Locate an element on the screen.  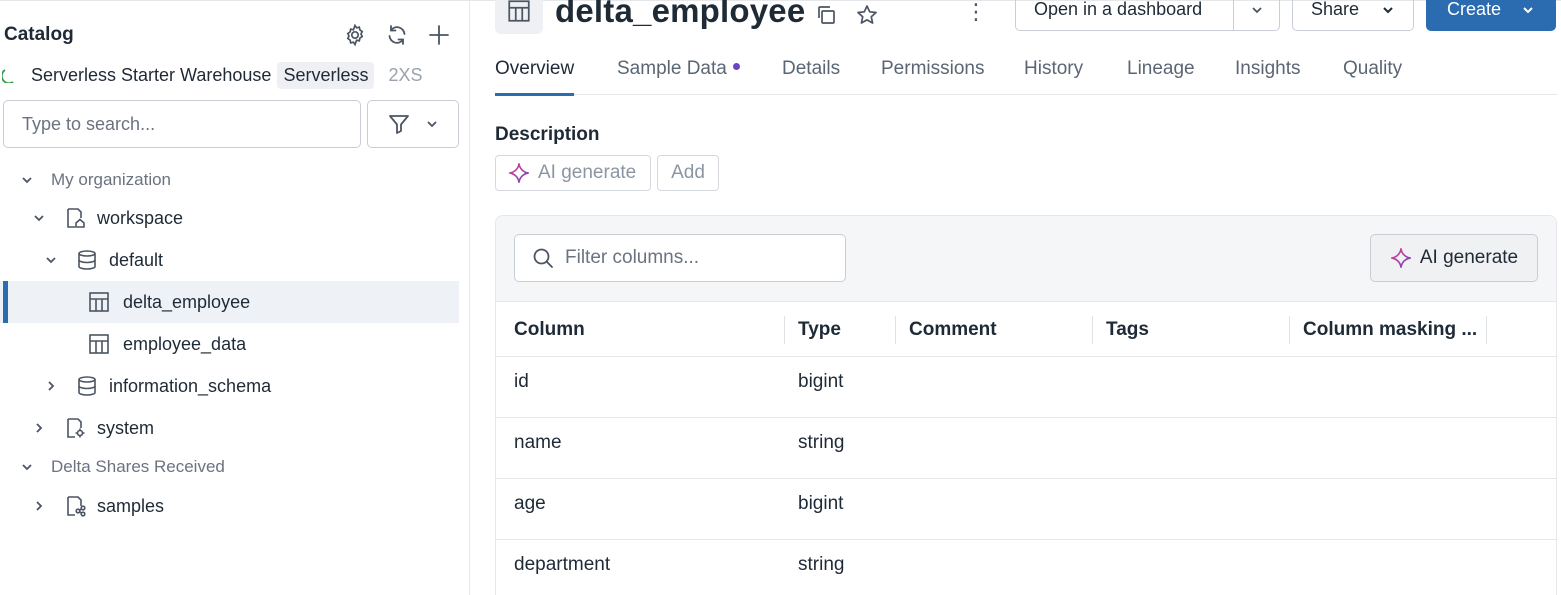
tab-label: Overview is located at coordinates (535, 68).